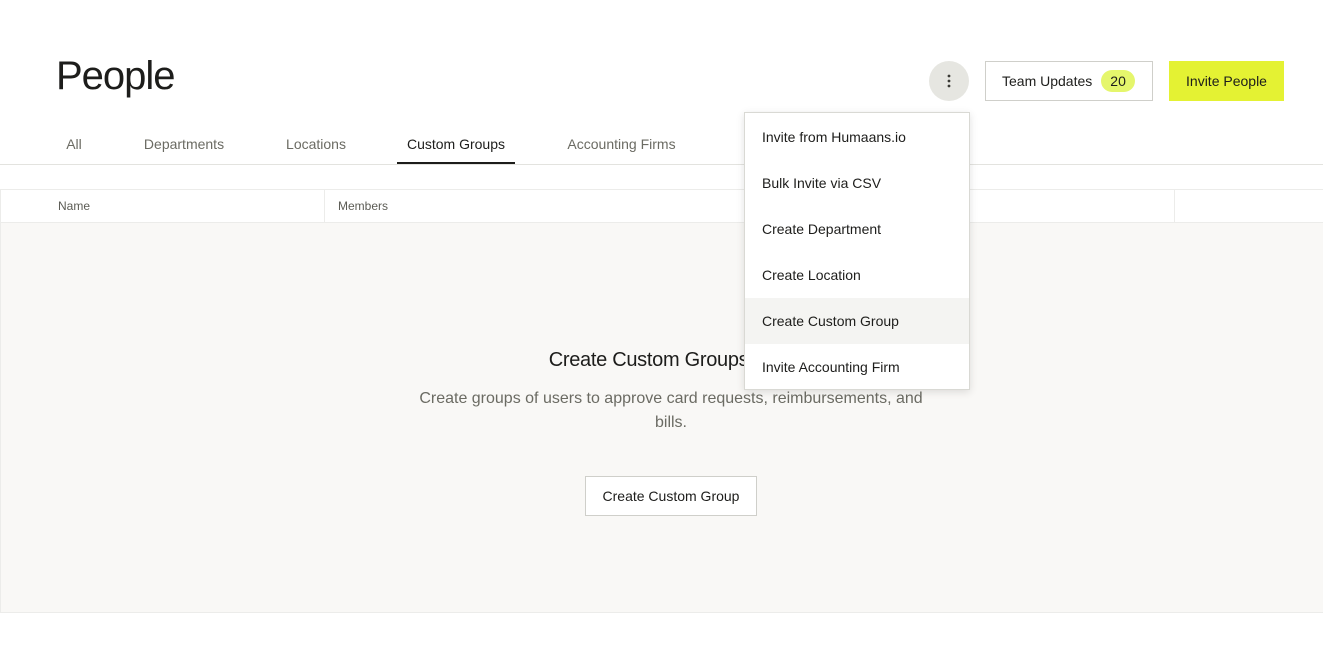 The image size is (1323, 648). What do you see at coordinates (671, 360) in the screenshot?
I see `empty-state-title: Create Custom Groups for A` at bounding box center [671, 360].